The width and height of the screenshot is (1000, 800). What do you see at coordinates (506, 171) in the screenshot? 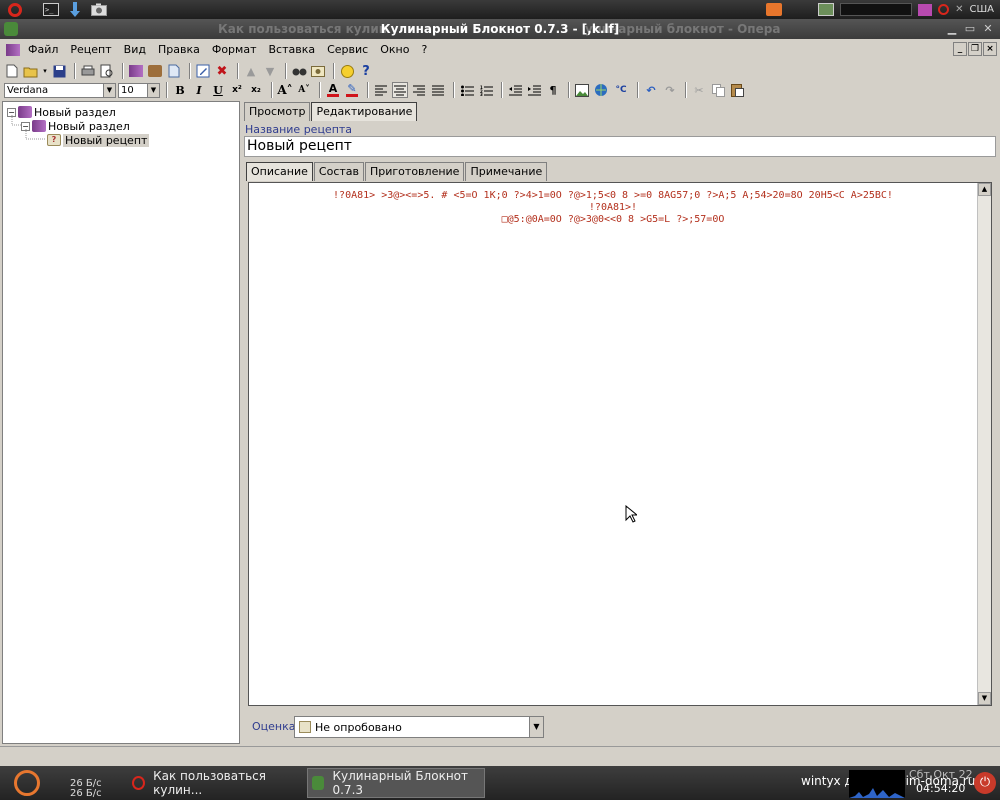
I see `tab-notes: Примечание` at bounding box center [506, 171].